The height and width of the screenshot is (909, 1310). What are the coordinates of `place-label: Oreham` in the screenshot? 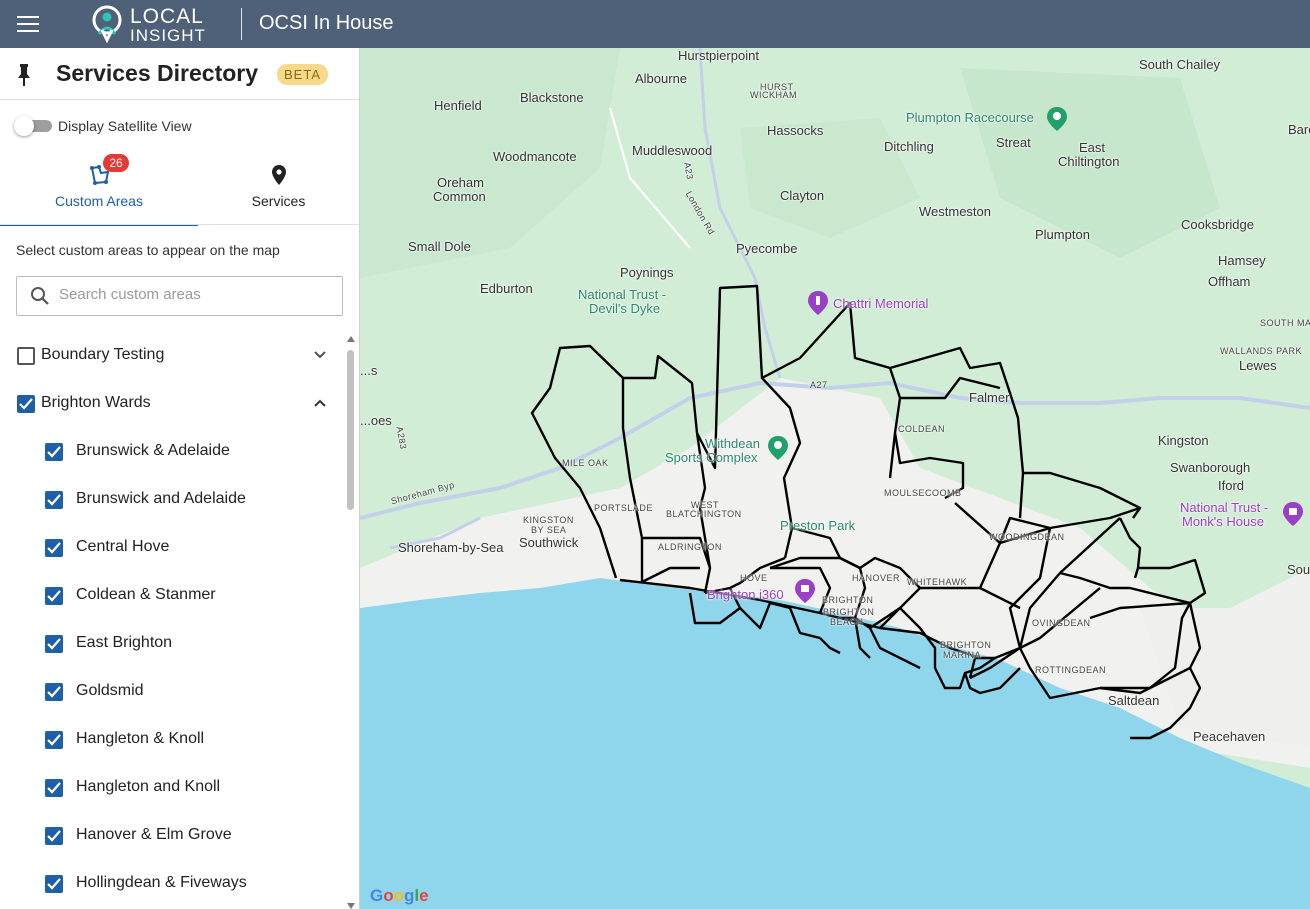 It's located at (460, 182).